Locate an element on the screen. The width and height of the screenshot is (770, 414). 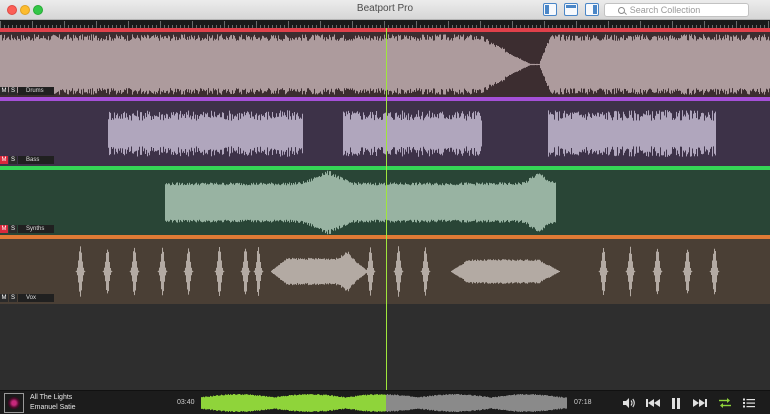
player-bar: All The Lights Emanuel Satie 03:40 07:18 is located at coordinates (385, 402).